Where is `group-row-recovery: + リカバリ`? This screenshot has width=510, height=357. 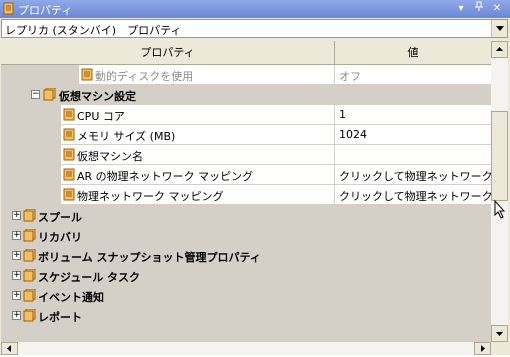 group-row-recovery: + リカバリ is located at coordinates (246, 236).